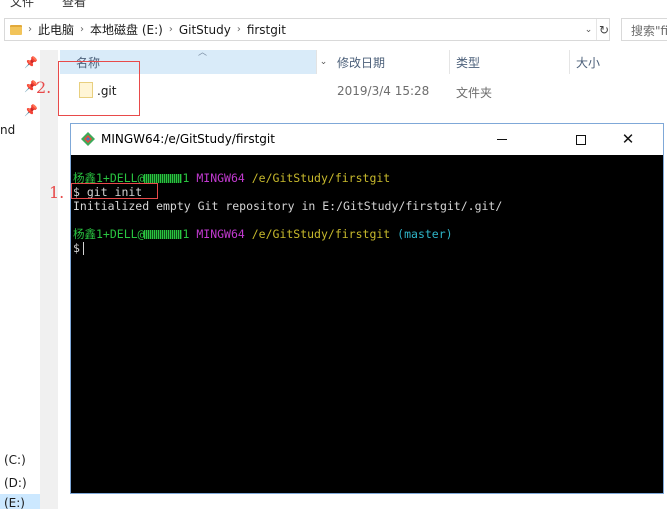 Image resolution: width=667 pixels, height=509 pixels. I want to click on maximize-icon, so click(581, 139).